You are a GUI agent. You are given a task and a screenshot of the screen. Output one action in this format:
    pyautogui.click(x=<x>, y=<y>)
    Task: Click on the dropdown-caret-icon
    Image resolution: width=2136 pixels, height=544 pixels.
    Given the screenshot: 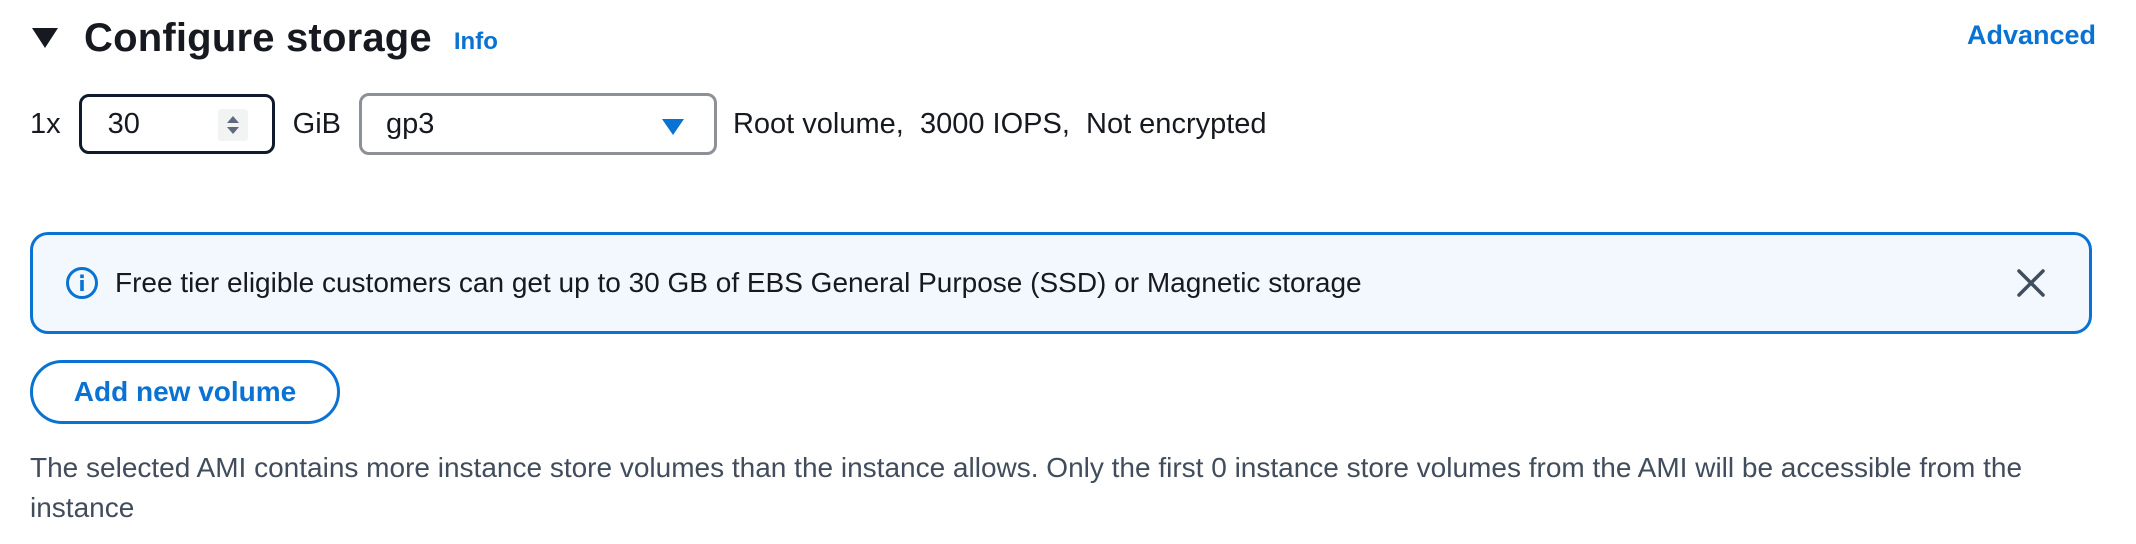 What is the action you would take?
    pyautogui.click(x=672, y=127)
    